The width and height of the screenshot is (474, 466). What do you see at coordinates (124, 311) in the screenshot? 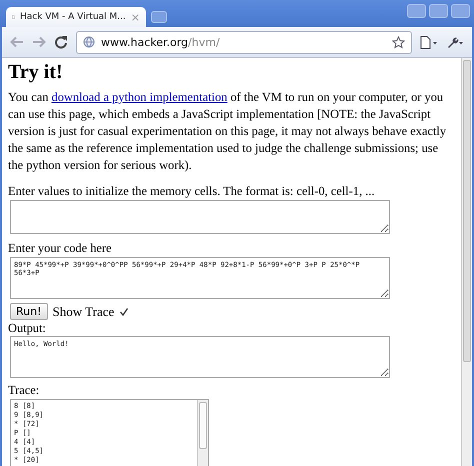
I see `show-trace-checkbox` at bounding box center [124, 311].